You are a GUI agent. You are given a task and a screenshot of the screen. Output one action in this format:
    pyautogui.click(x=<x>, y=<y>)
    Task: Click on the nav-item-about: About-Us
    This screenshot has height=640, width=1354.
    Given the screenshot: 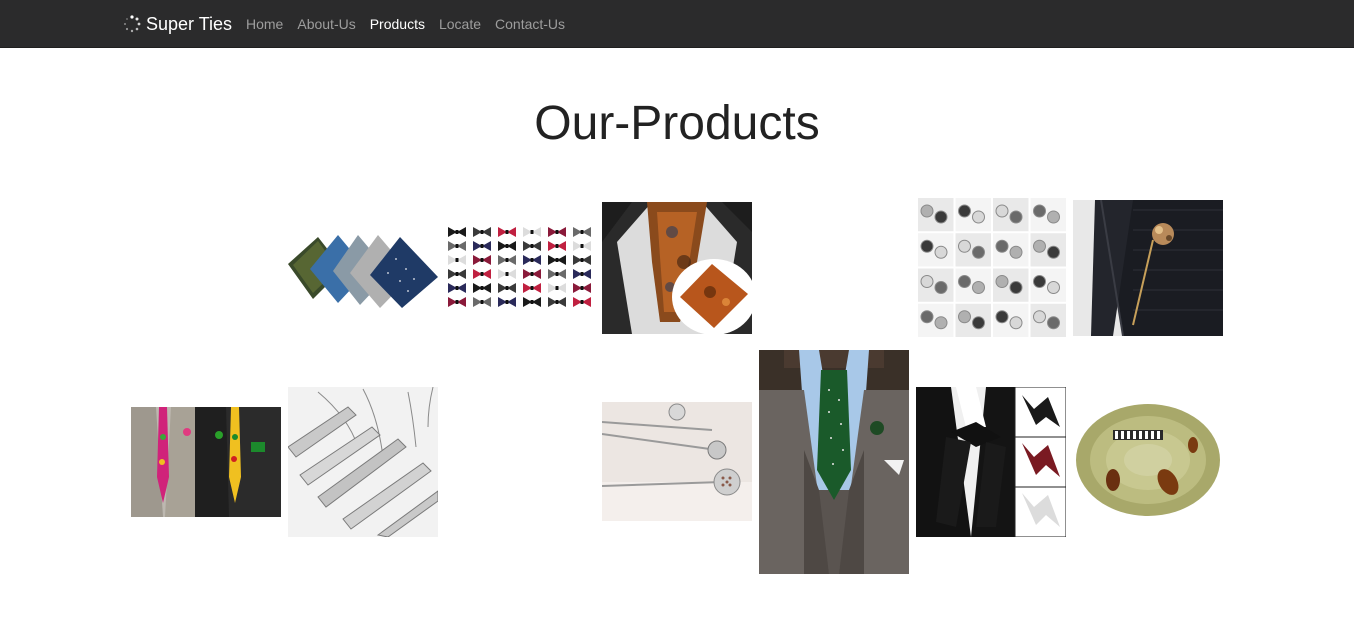 What is the action you would take?
    pyautogui.click(x=326, y=24)
    